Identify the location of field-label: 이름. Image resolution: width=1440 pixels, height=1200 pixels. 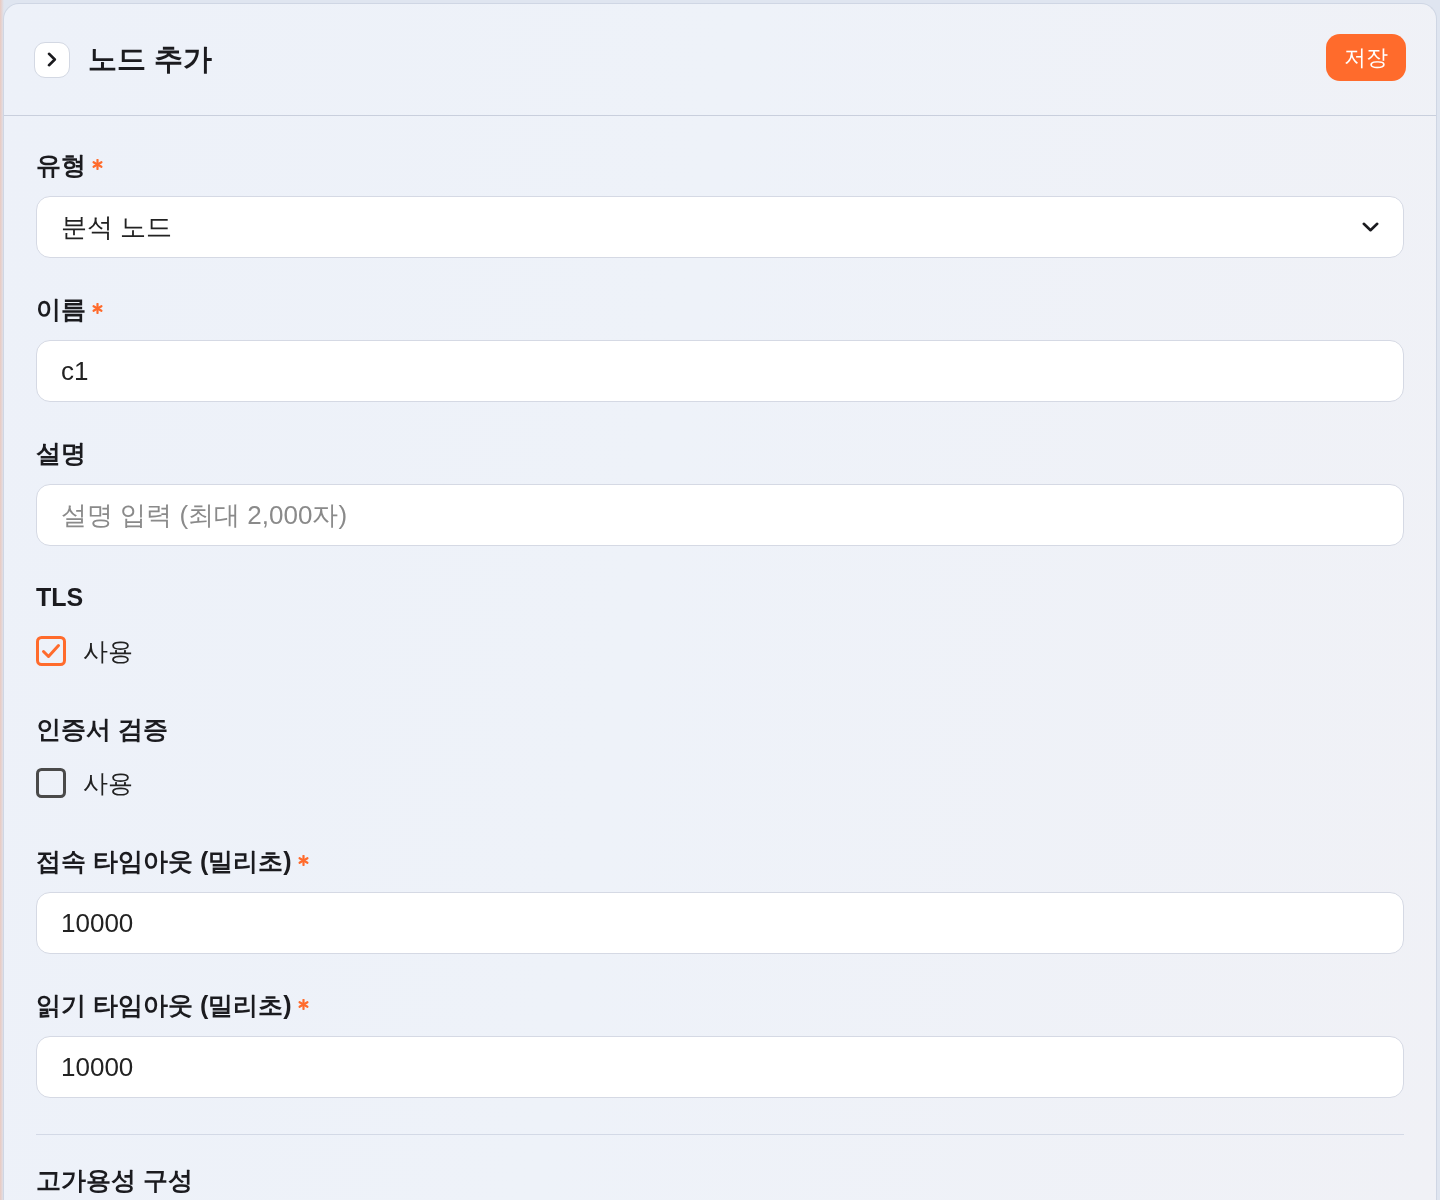
(61, 309).